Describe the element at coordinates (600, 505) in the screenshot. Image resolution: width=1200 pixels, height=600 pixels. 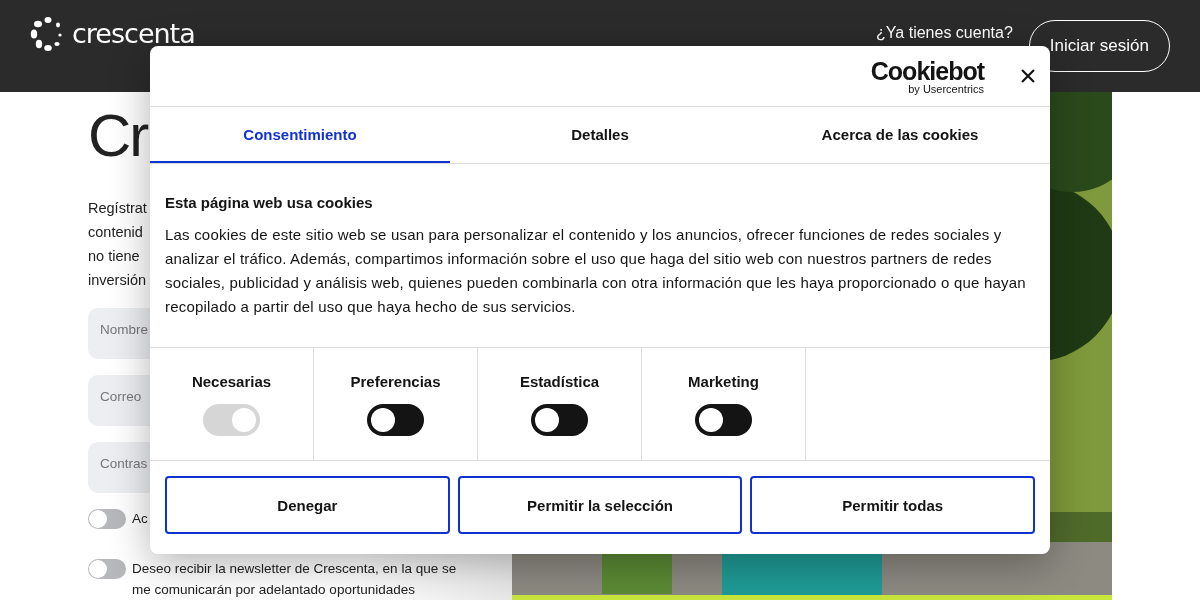
I see `consent-button: Permitir la selección` at that location.